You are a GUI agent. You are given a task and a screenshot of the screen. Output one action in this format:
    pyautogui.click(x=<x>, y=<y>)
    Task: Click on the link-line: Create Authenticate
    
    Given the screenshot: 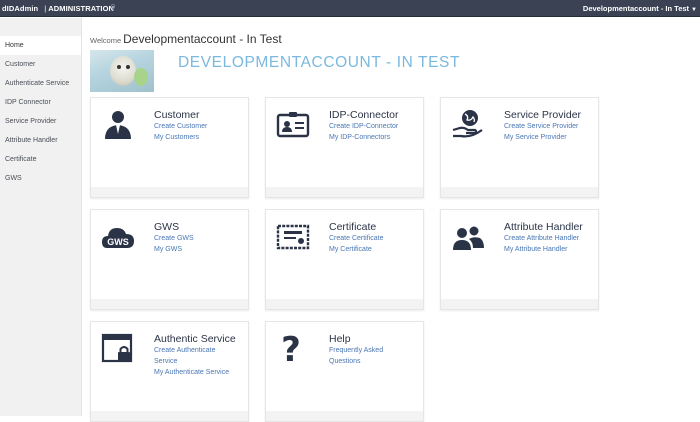 What is the action you would take?
    pyautogui.click(x=185, y=350)
    